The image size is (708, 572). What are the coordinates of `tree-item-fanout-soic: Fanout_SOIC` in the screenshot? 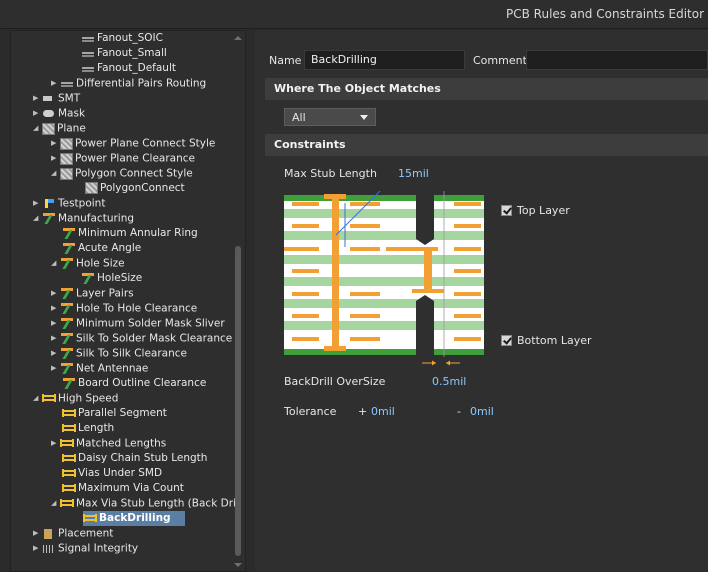 It's located at (122, 38).